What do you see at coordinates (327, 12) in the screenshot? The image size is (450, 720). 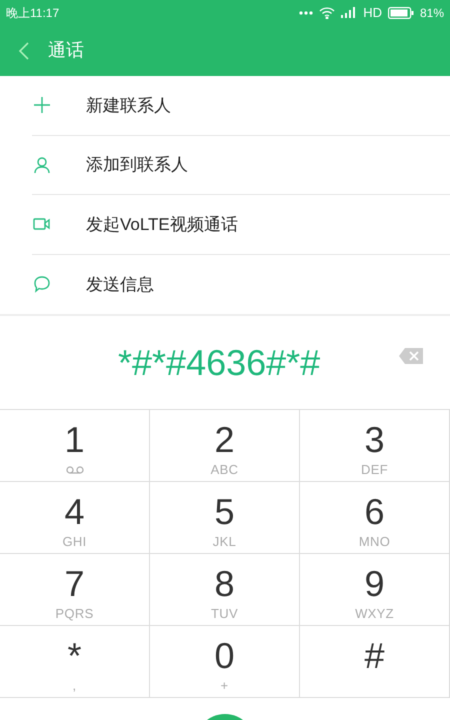 I see `wifi-icon` at bounding box center [327, 12].